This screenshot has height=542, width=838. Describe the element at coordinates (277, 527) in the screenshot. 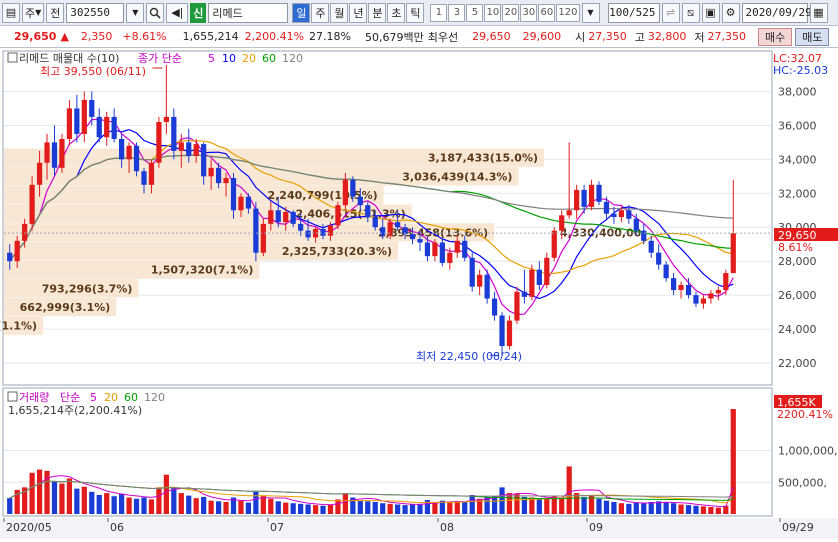

I see `date-label: 07` at that location.